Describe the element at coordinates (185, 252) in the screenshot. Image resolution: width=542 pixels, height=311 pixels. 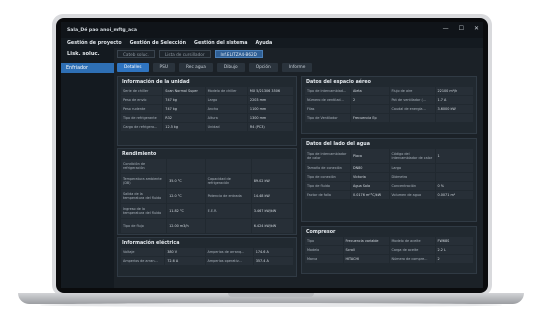
I see `electrica-value-cell: 380 V` at that location.